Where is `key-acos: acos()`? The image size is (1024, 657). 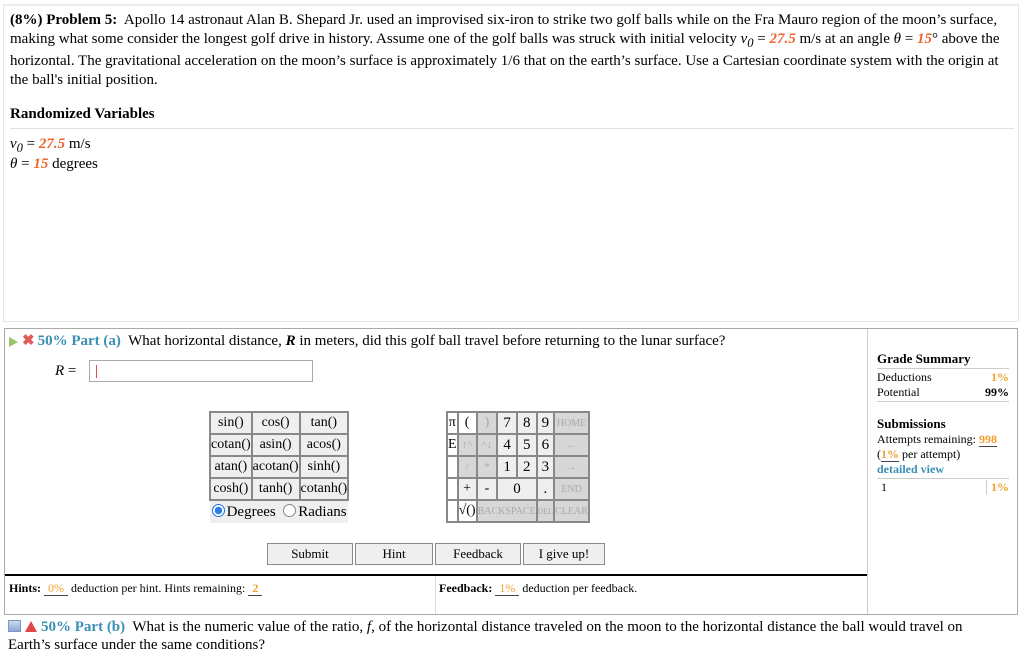
key-acos: acos() is located at coordinates (324, 445).